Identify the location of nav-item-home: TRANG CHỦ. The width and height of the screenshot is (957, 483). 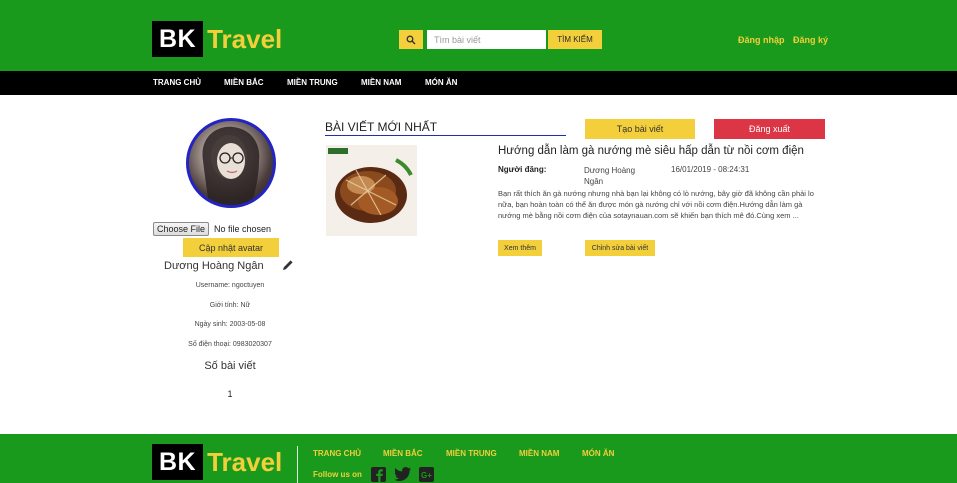
(177, 83).